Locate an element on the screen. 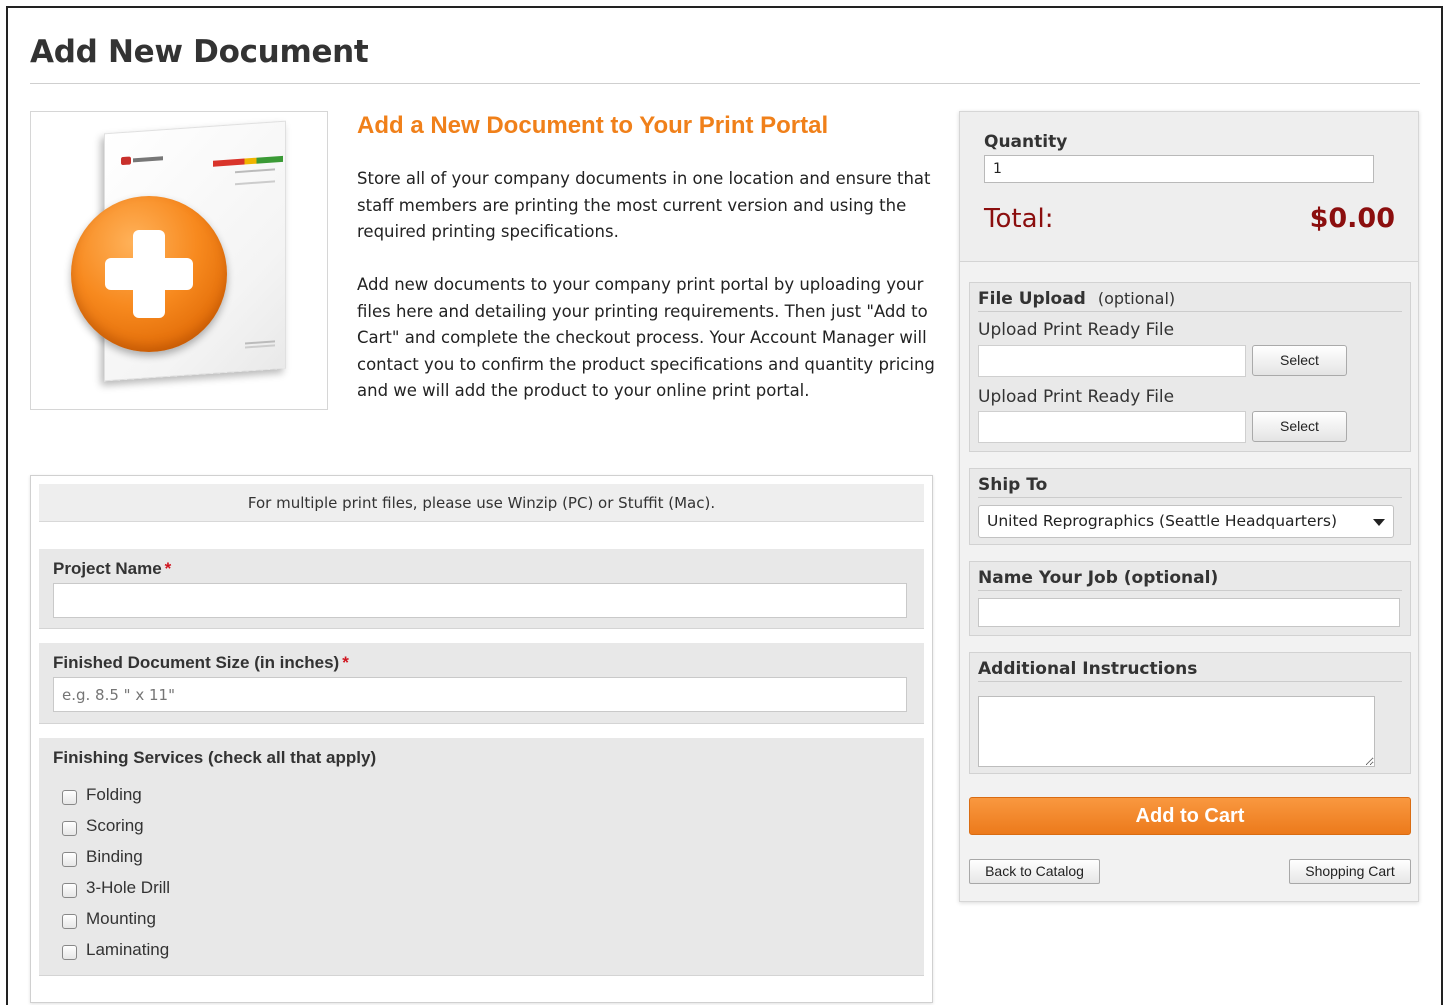 The image size is (1449, 1005). job-name-title: Name Your Job (optional) is located at coordinates (1098, 578).